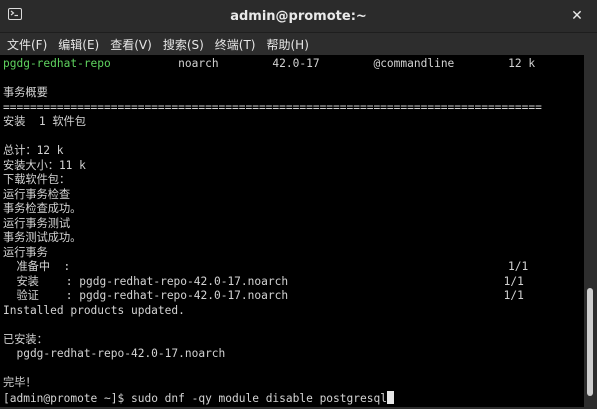 Image resolution: width=597 pixels, height=409 pixels. I want to click on output-line: 准备中 : 1/1, so click(266, 266).